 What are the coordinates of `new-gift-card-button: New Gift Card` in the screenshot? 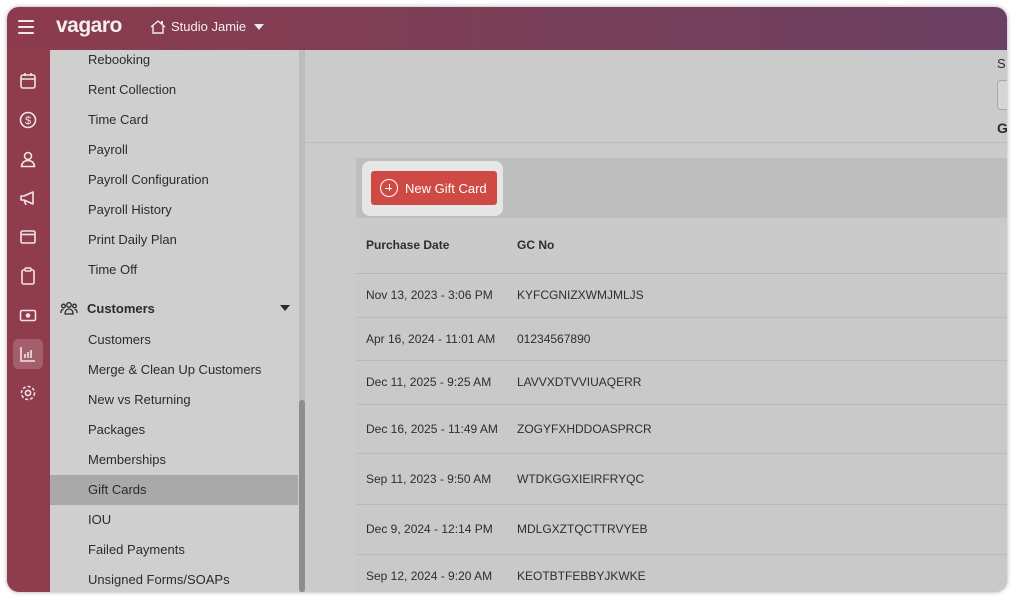 It's located at (434, 188).